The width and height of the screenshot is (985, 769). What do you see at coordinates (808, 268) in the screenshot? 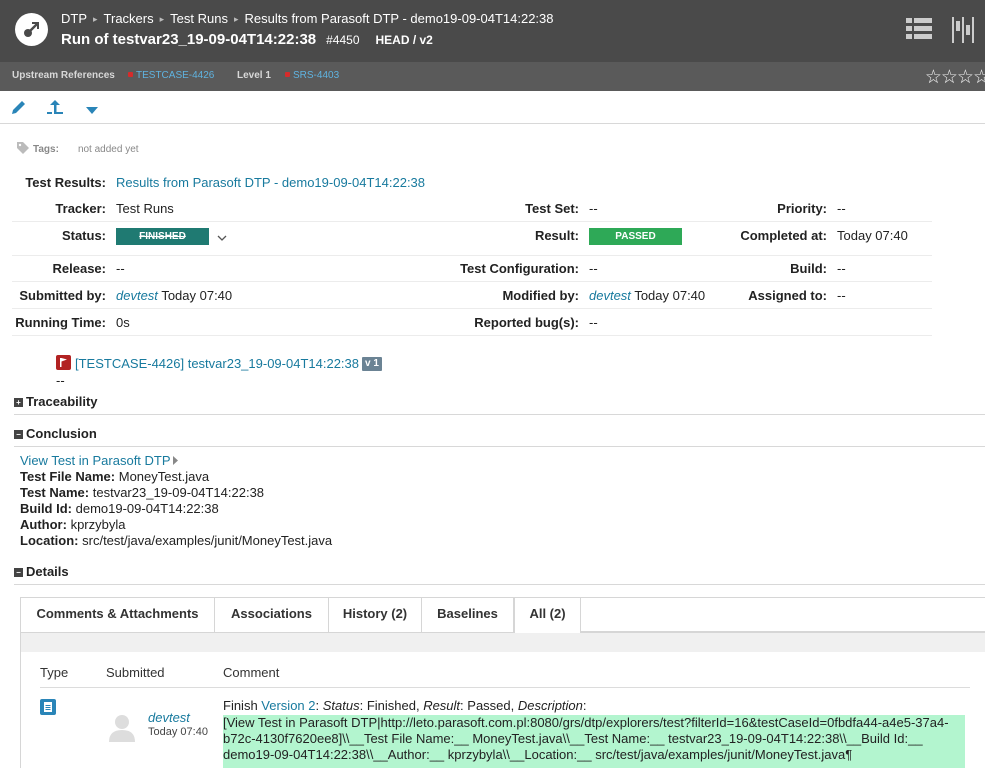
I see `build-label: Build:` at bounding box center [808, 268].